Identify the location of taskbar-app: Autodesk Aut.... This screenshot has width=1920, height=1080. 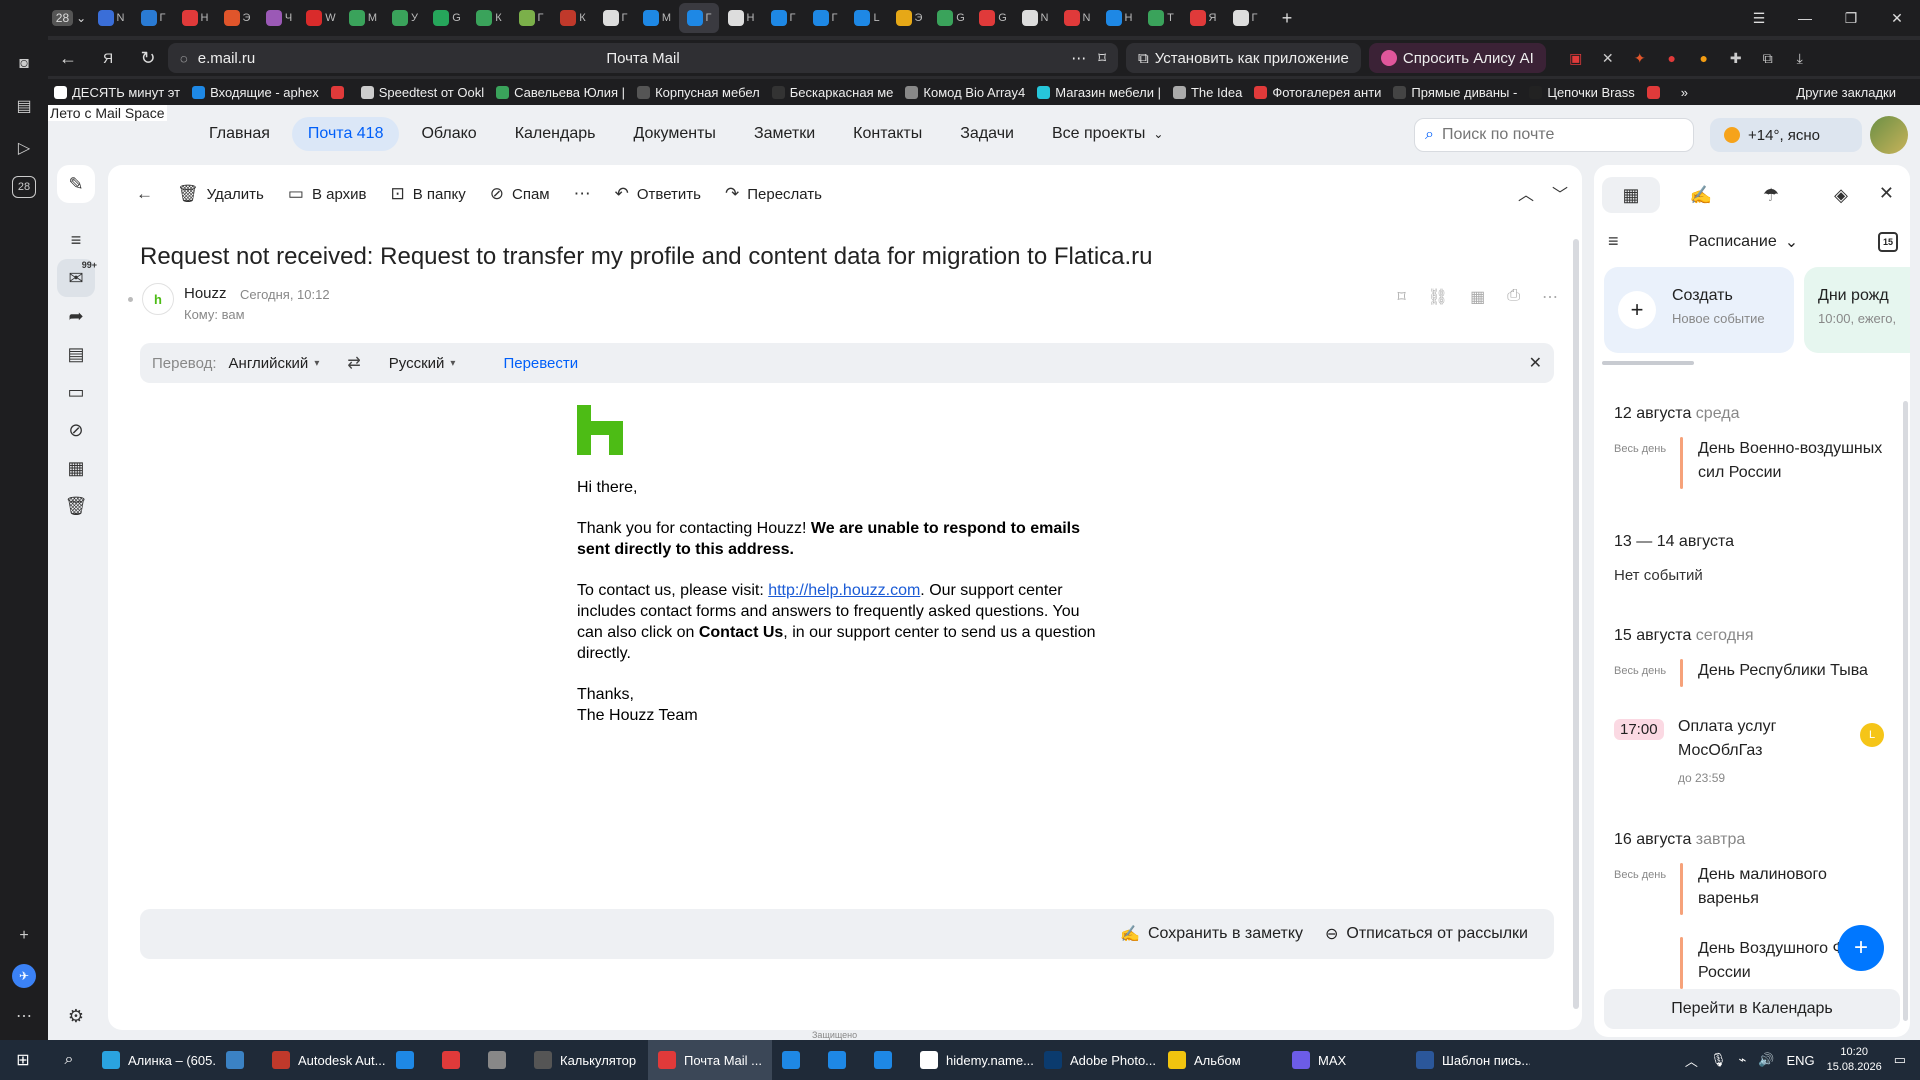
(324, 1060).